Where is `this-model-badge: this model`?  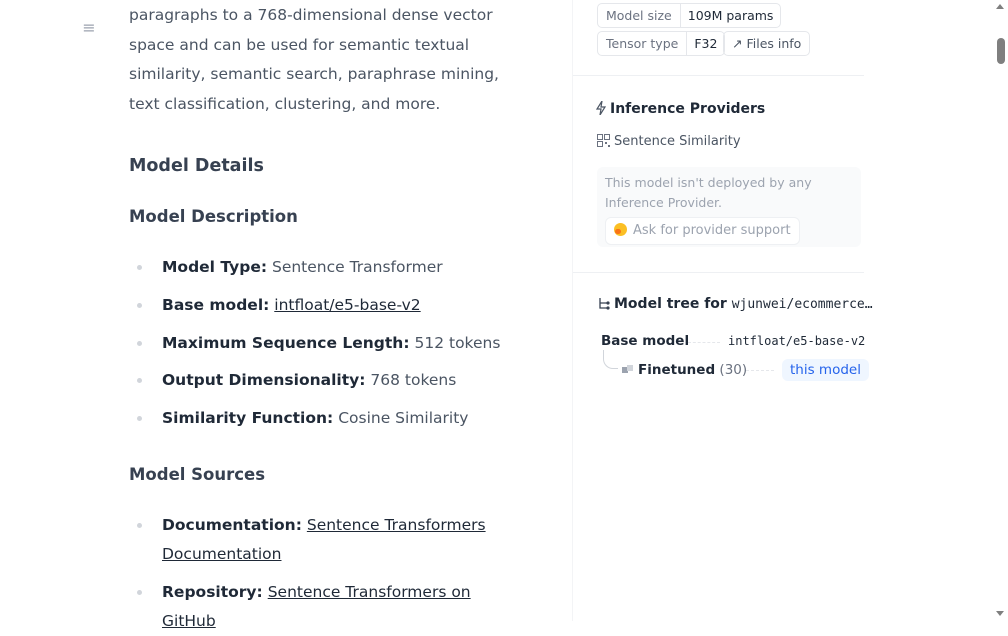 this-model-badge: this model is located at coordinates (825, 370).